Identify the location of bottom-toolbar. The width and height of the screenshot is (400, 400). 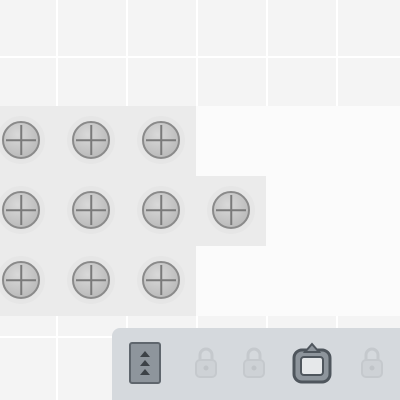
(256, 364).